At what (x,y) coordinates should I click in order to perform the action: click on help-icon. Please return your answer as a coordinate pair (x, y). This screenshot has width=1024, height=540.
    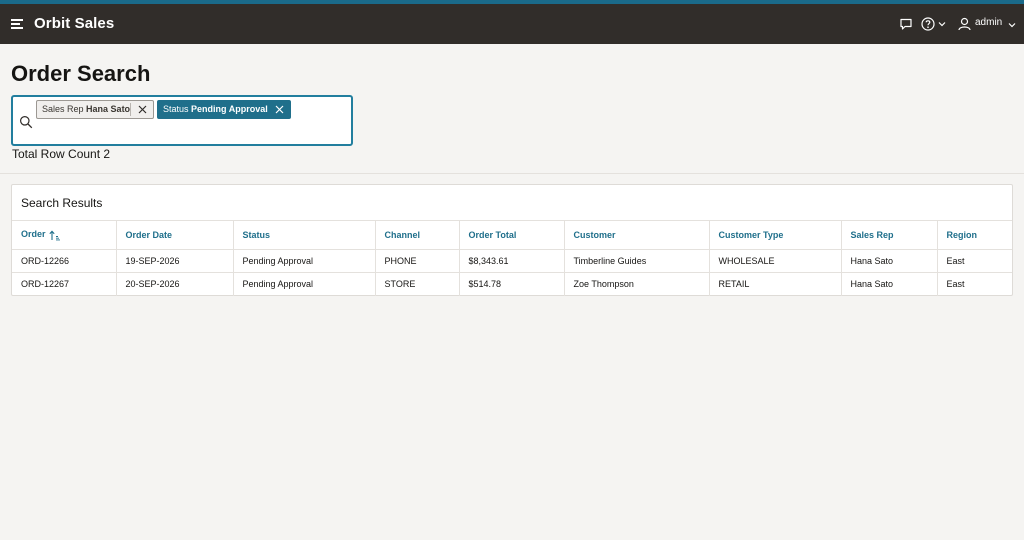
    Looking at the image, I should click on (928, 24).